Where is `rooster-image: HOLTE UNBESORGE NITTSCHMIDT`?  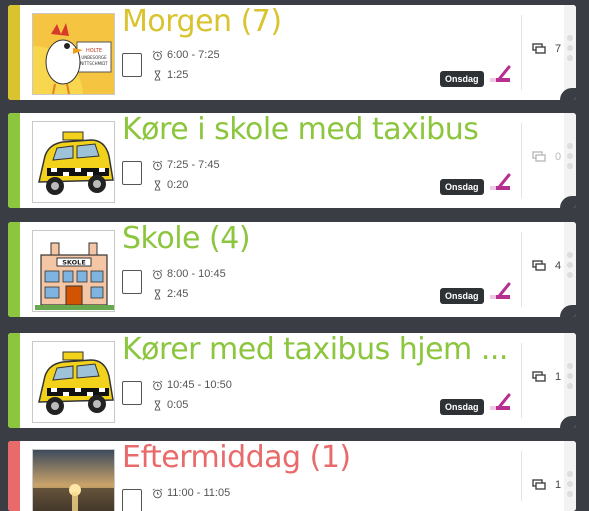
rooster-image: HOLTE UNBESORGE NITTSCHMIDT is located at coordinates (73, 54).